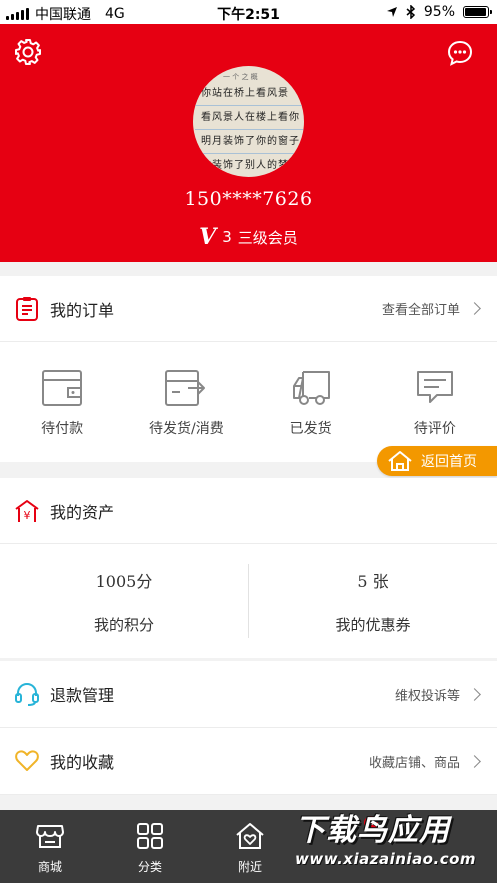 The image size is (497, 883). I want to click on order-status-pending-shipment: 待发货/消费, so click(186, 402).